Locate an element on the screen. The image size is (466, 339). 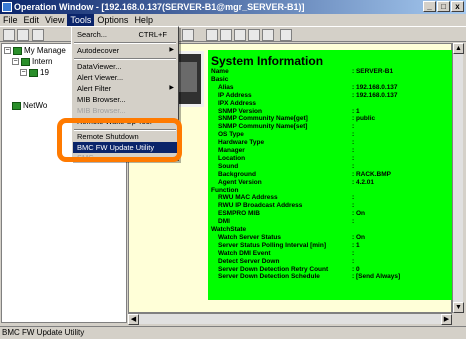
info-key: Alias is located at coordinates (226, 87).